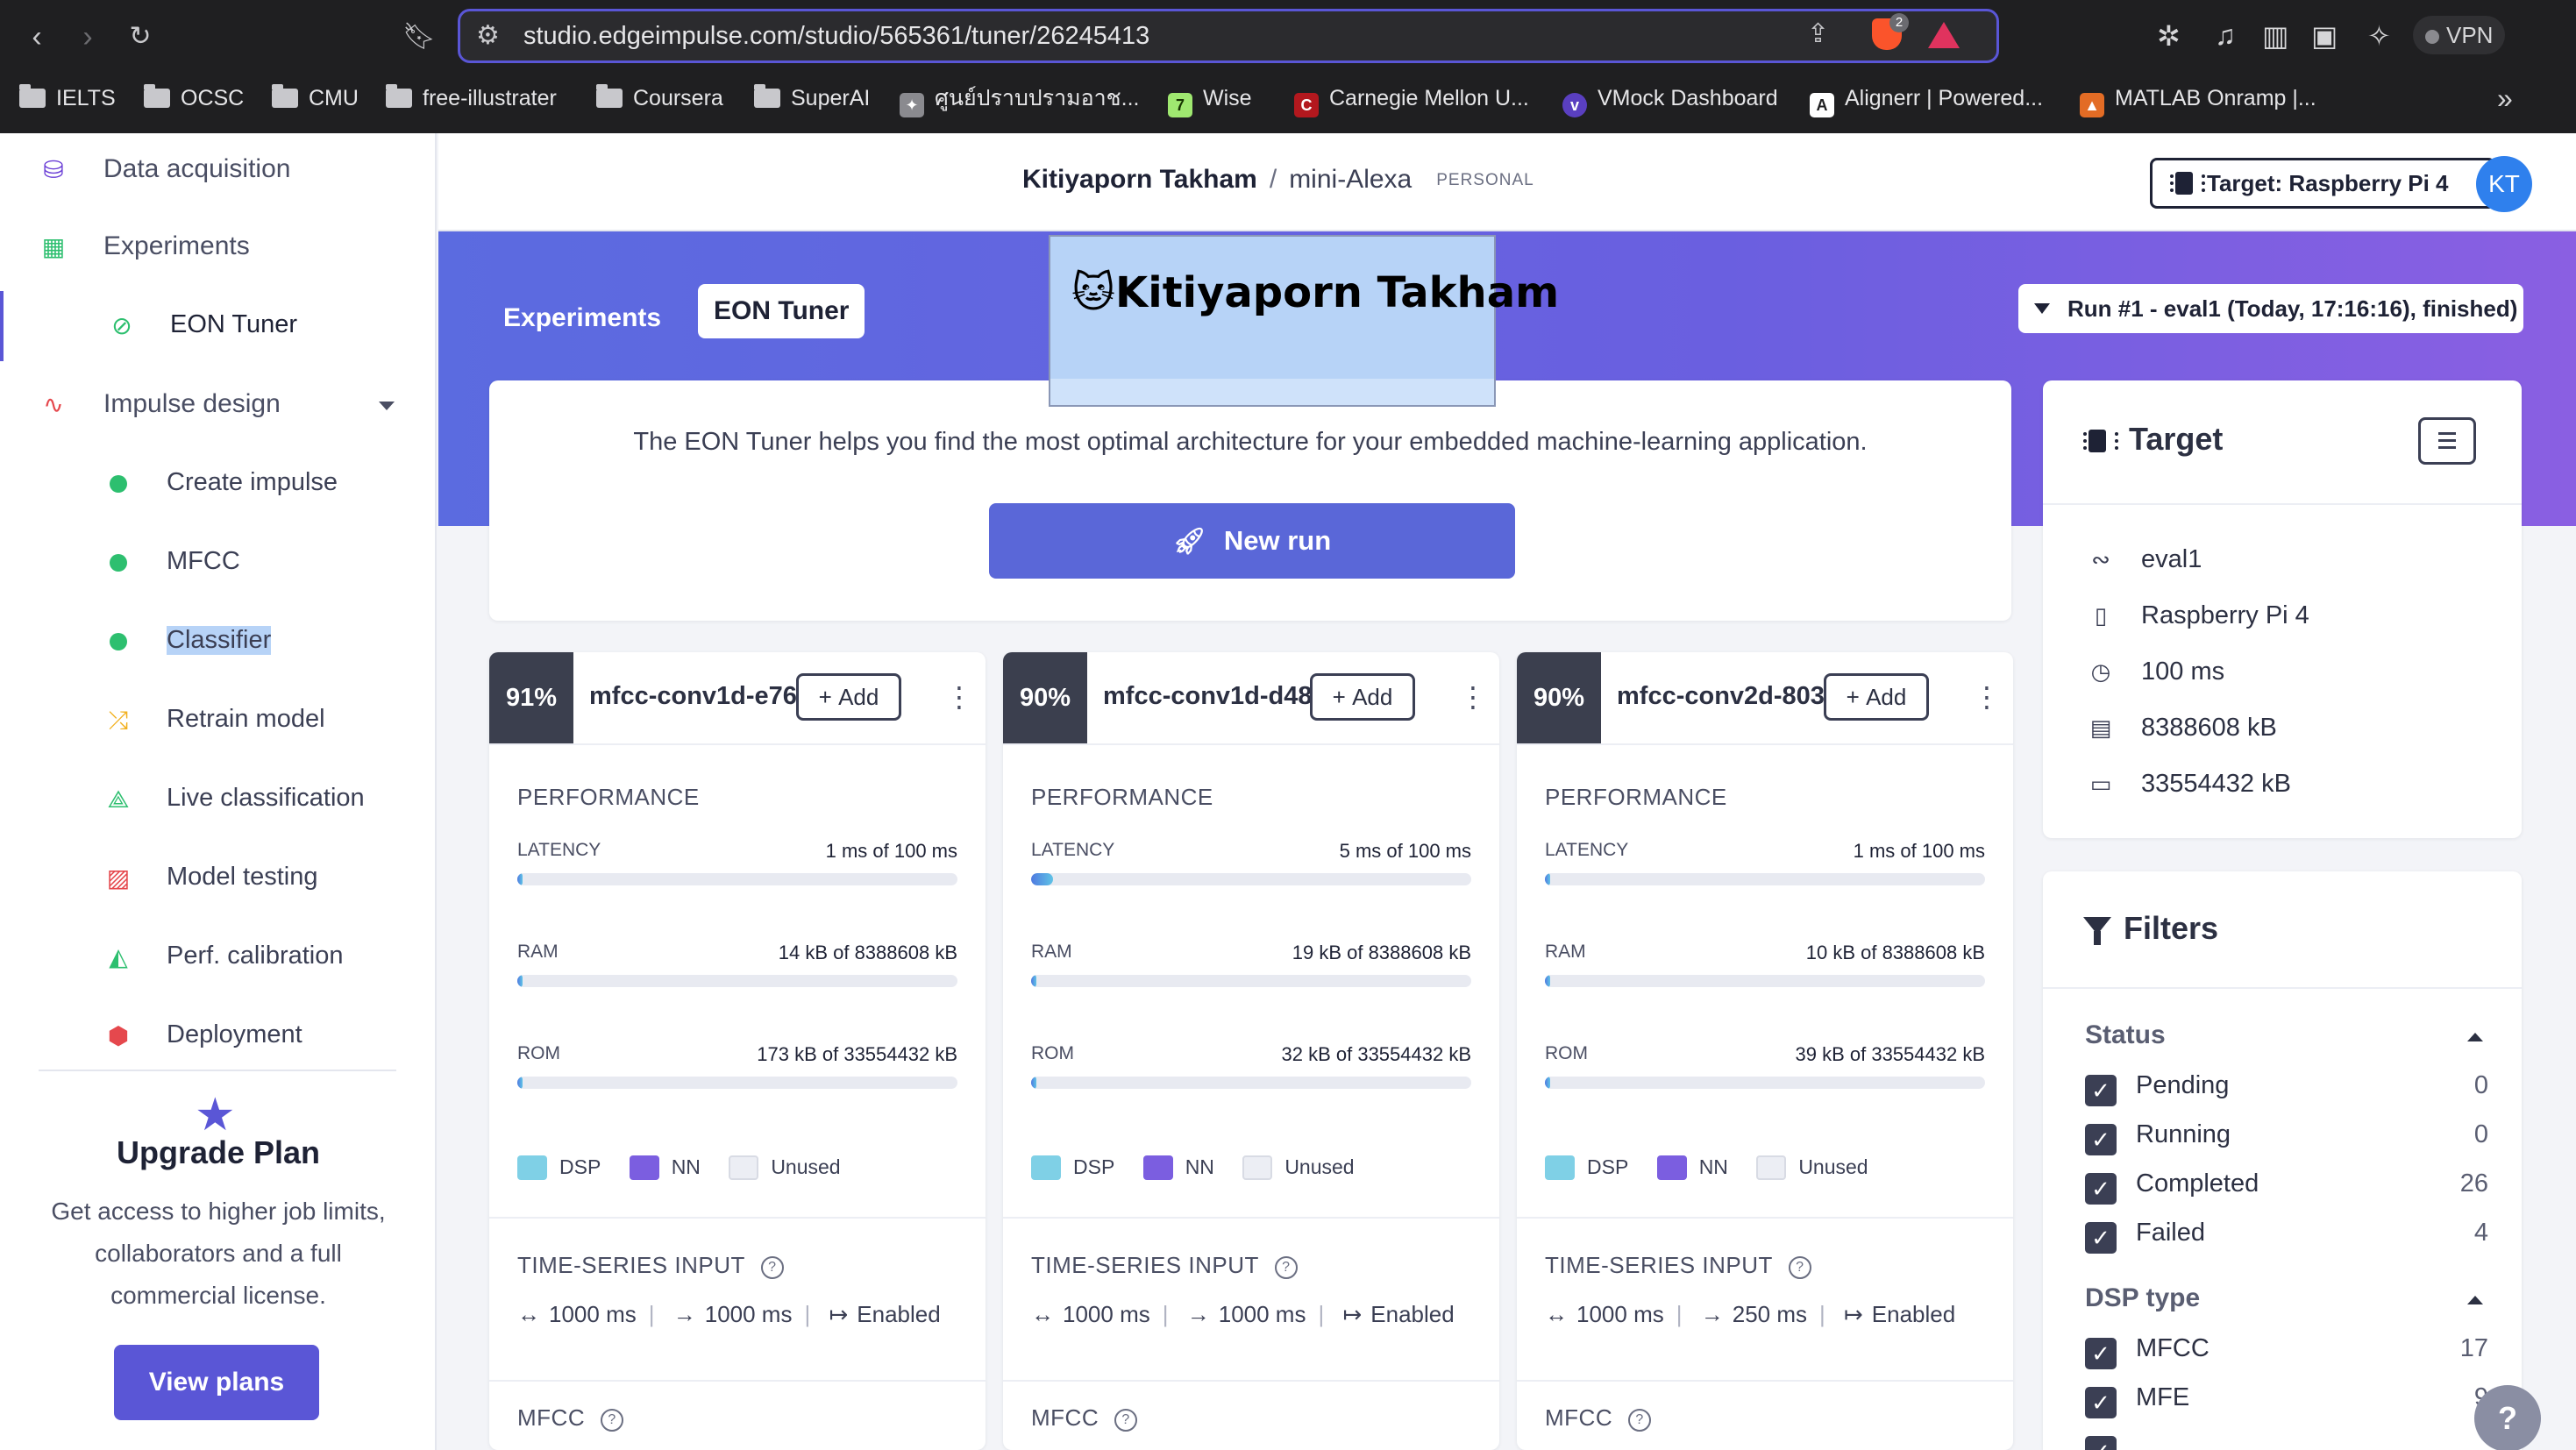 The height and width of the screenshot is (1450, 2576). I want to click on vpn-button: VPN, so click(2459, 35).